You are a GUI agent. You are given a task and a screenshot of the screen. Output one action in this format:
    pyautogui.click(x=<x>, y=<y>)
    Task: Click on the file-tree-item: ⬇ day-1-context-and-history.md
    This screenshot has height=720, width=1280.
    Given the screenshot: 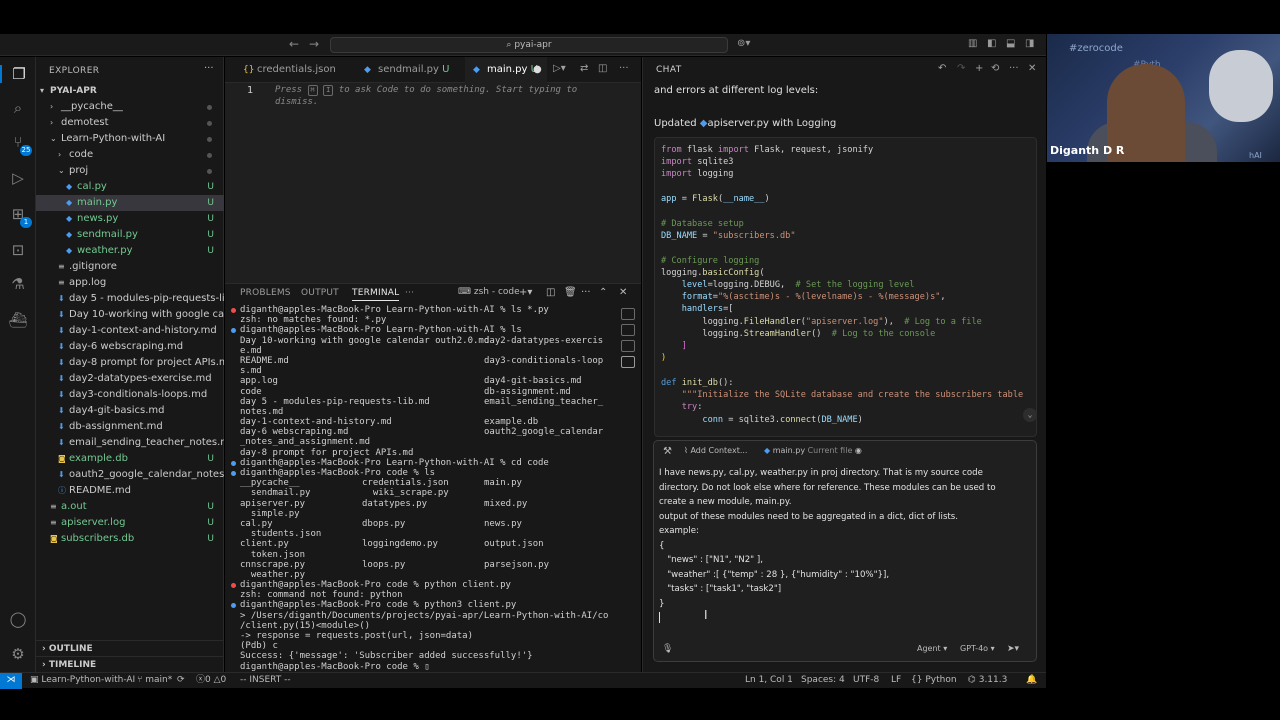 What is the action you would take?
    pyautogui.click(x=130, y=331)
    